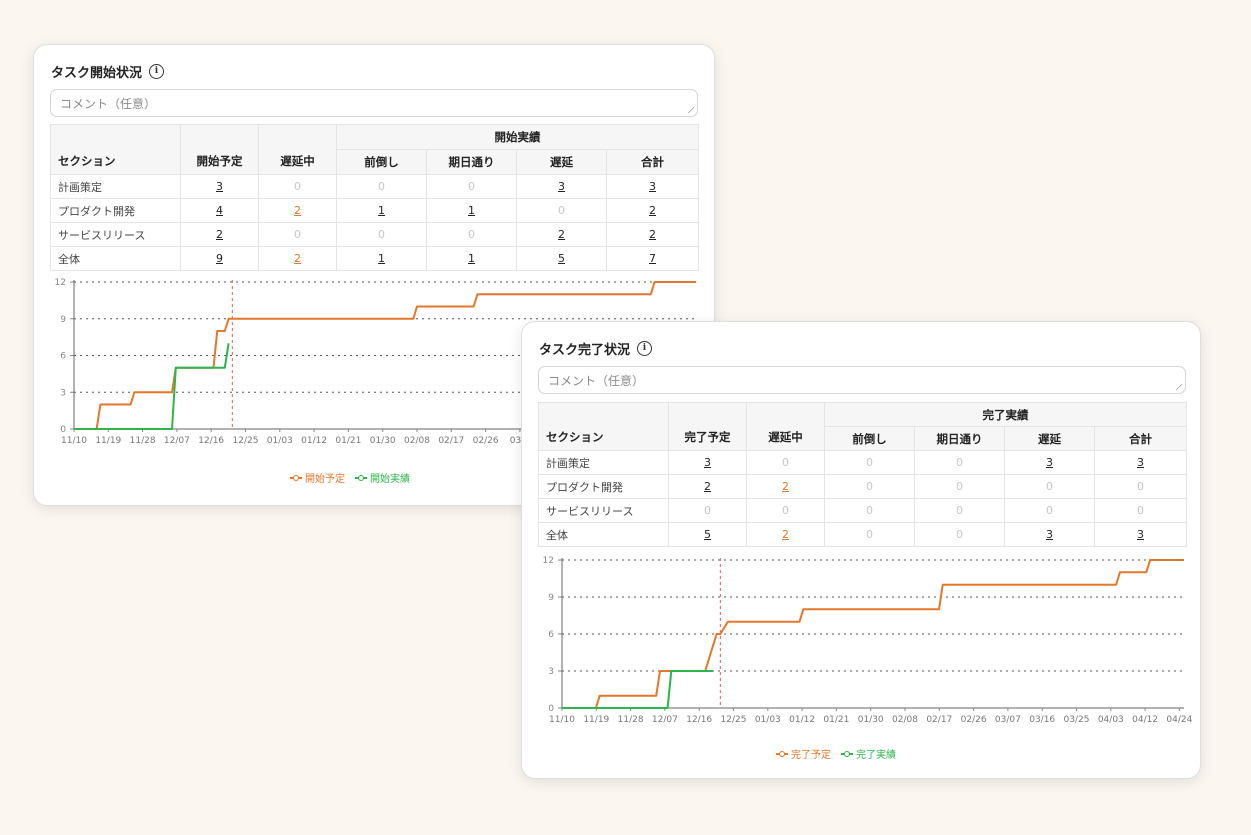 The width and height of the screenshot is (1251, 835). What do you see at coordinates (585, 350) in the screenshot?
I see `task-done-title: タスク完了状況` at bounding box center [585, 350].